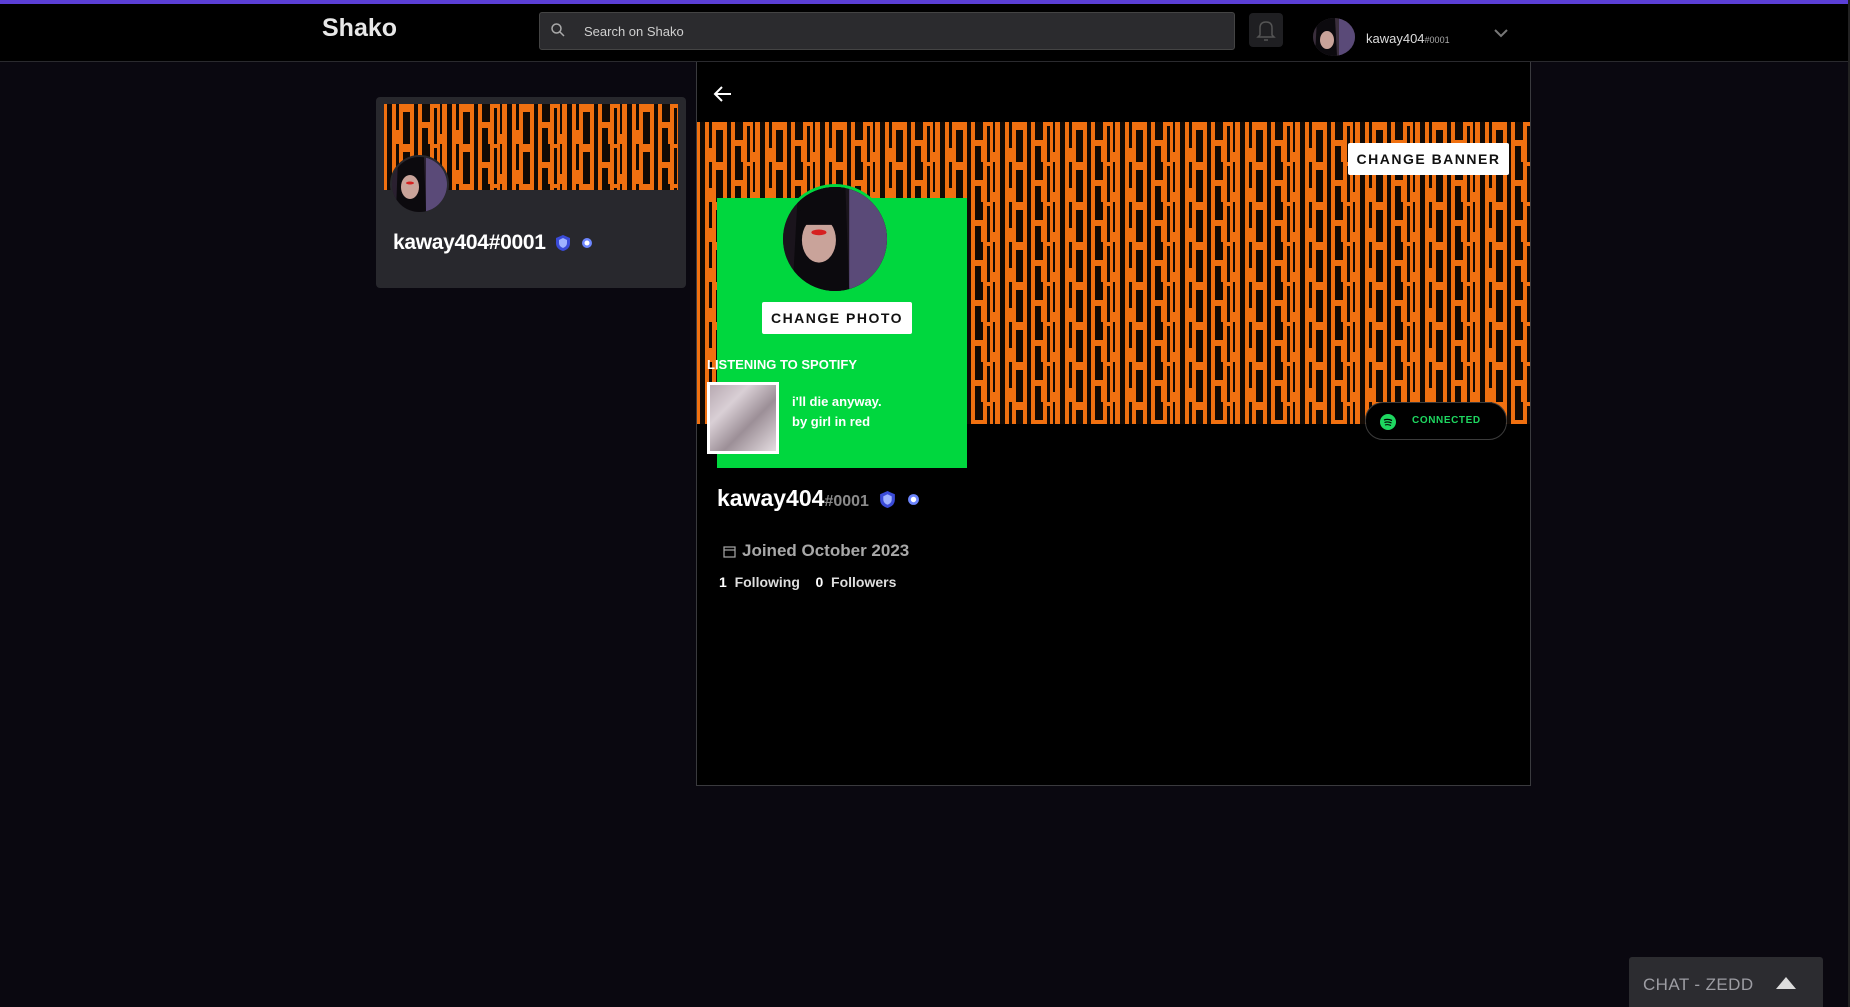 The image size is (1850, 1007). What do you see at coordinates (894, 31) in the screenshot?
I see `search-input` at bounding box center [894, 31].